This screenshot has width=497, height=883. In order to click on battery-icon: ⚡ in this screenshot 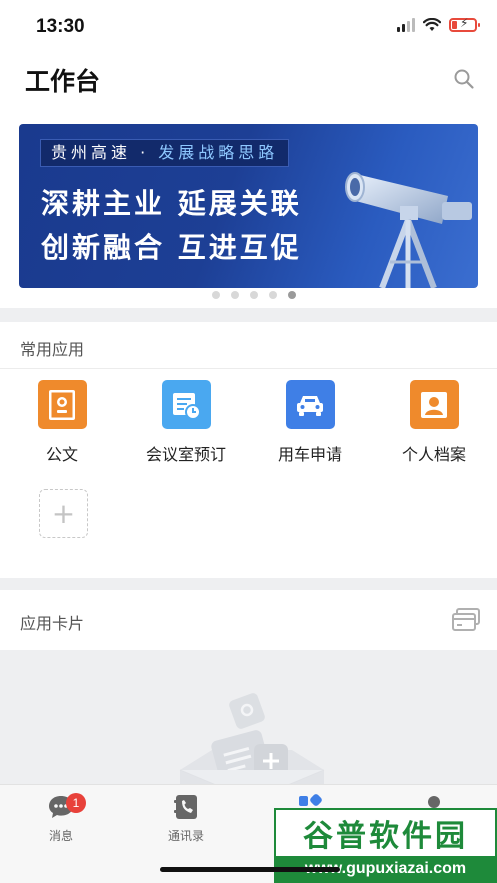, I will do `click(464, 24)`.